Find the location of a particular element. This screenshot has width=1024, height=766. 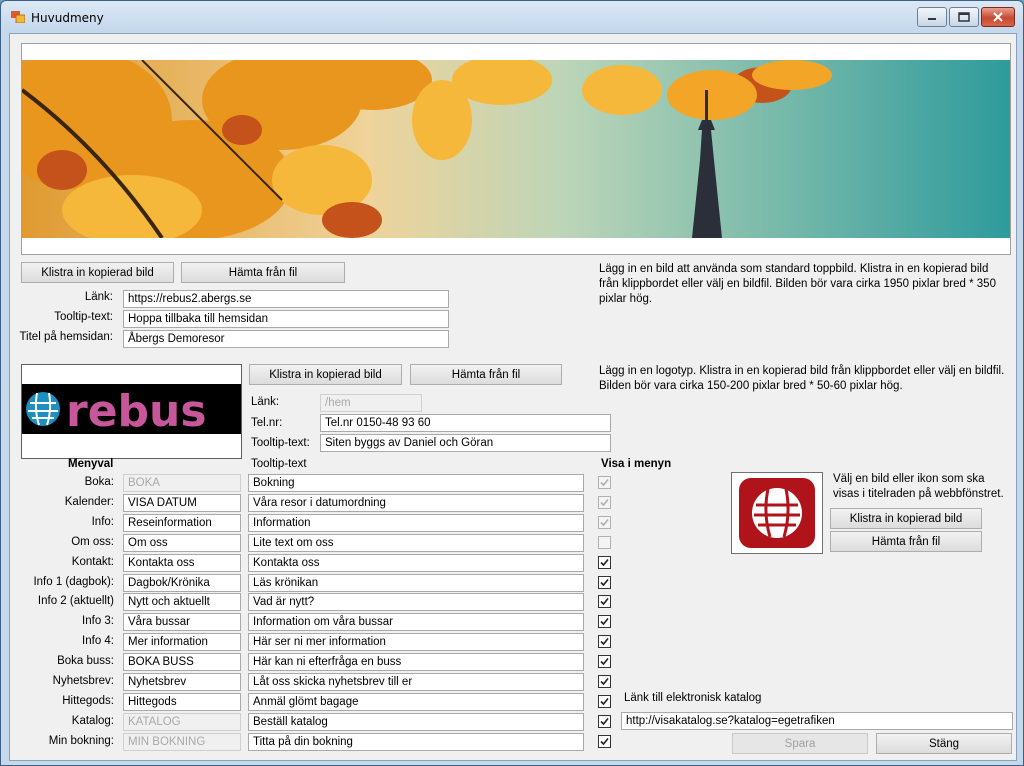

menu-row-value-input: KATALOG is located at coordinates (182, 722).